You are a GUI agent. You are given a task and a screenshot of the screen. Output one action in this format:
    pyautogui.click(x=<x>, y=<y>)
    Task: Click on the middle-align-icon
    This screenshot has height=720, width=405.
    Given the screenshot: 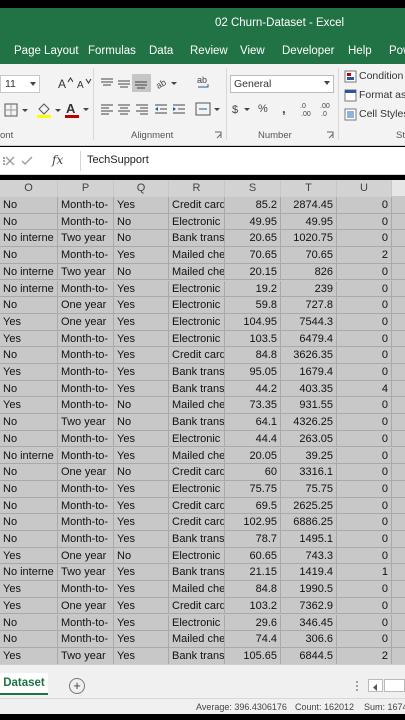 What is the action you would take?
    pyautogui.click(x=124, y=83)
    